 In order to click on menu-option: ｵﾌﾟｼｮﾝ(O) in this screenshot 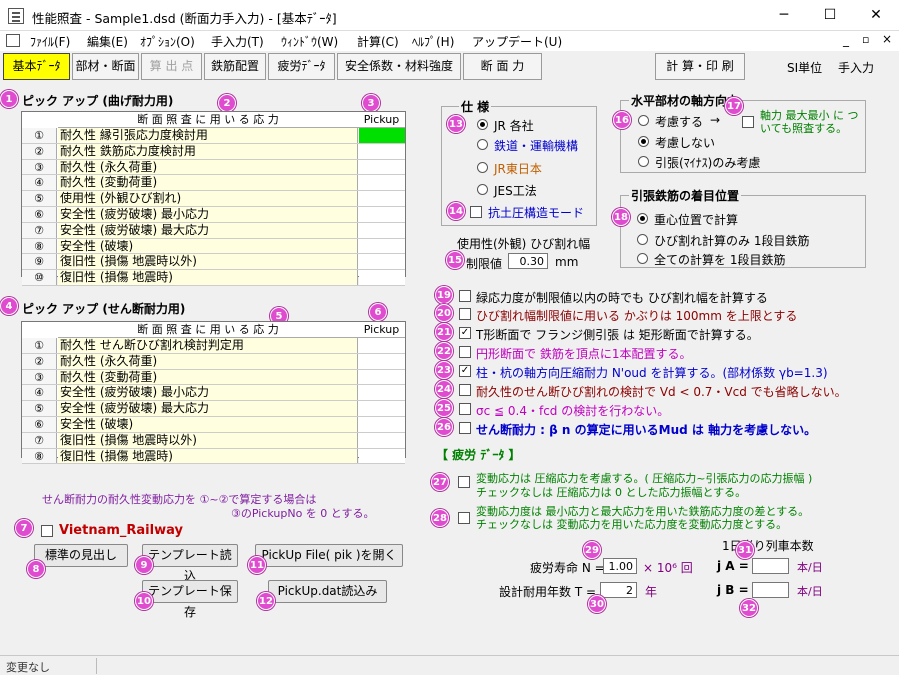, I will do `click(167, 41)`.